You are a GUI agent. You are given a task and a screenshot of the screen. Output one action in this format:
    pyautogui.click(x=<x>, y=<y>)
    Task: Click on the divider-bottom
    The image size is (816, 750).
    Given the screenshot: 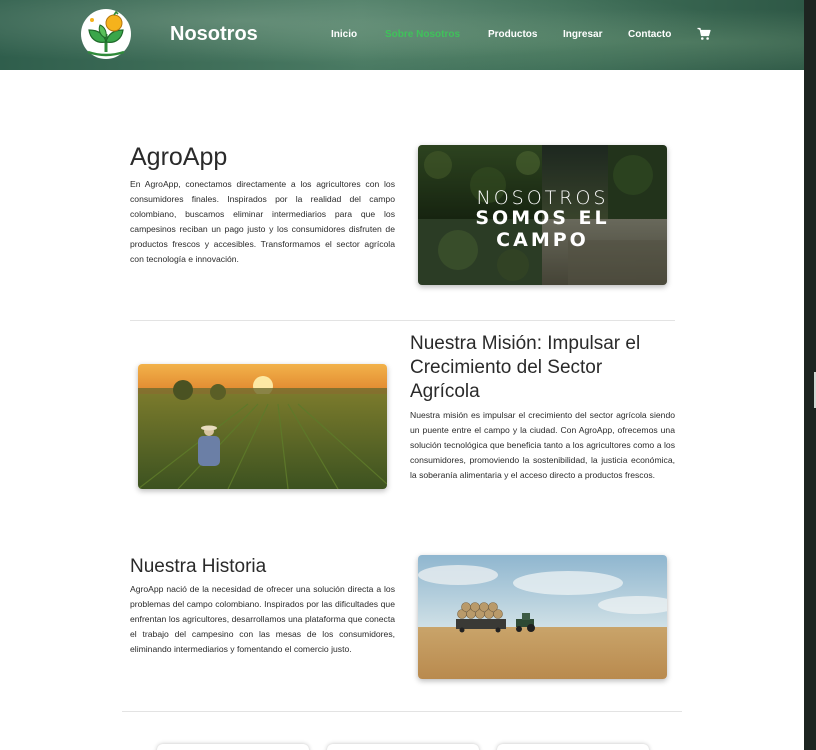 What is the action you would take?
    pyautogui.click(x=402, y=711)
    